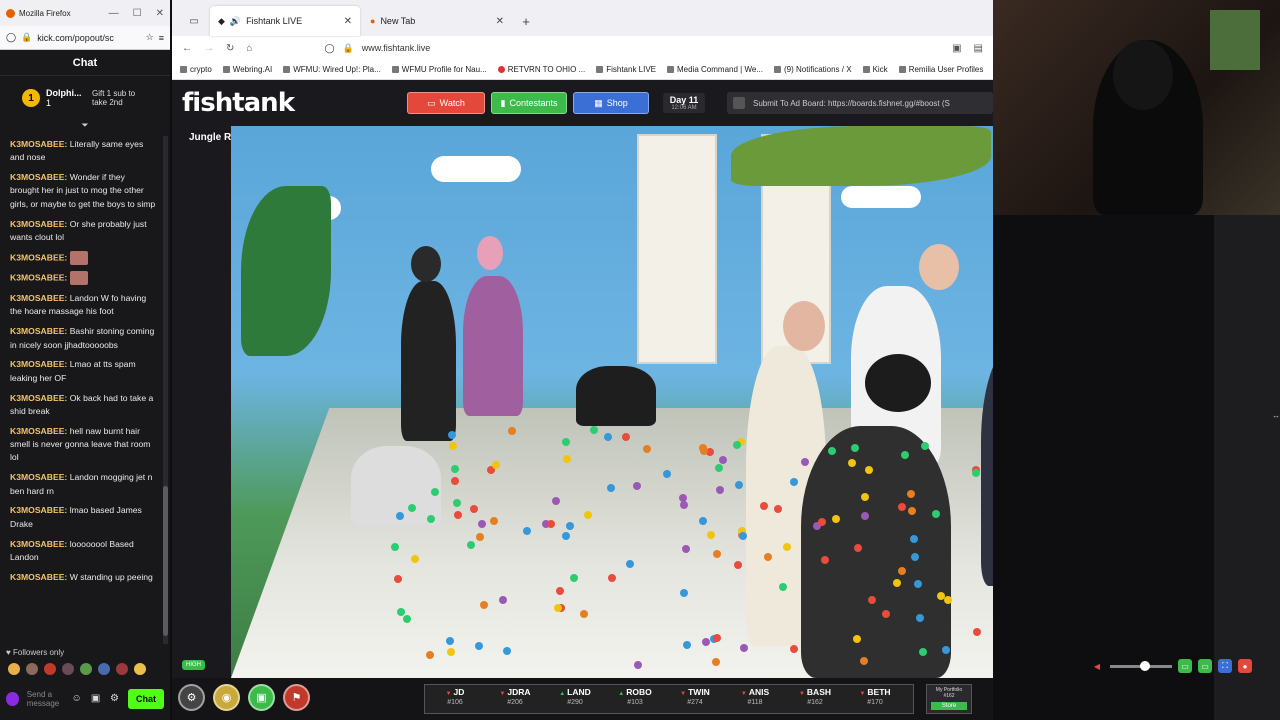 The height and width of the screenshot is (720, 1280). I want to click on coins-icon: ◉, so click(226, 697).